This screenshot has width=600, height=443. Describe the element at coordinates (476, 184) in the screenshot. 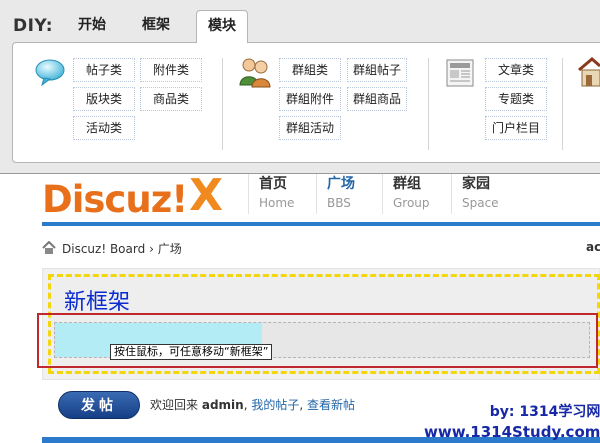

I see `nav-label-cn: 家园` at that location.